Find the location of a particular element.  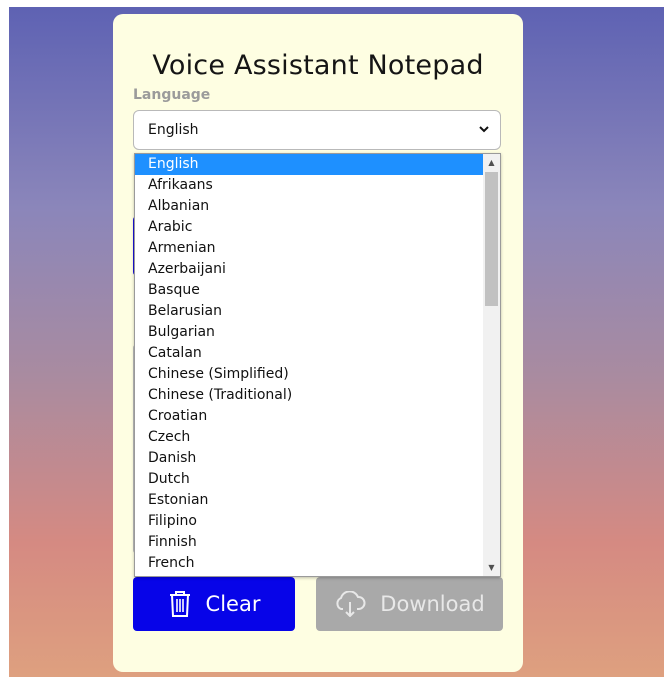

language-option: Estonian is located at coordinates (309, 500).